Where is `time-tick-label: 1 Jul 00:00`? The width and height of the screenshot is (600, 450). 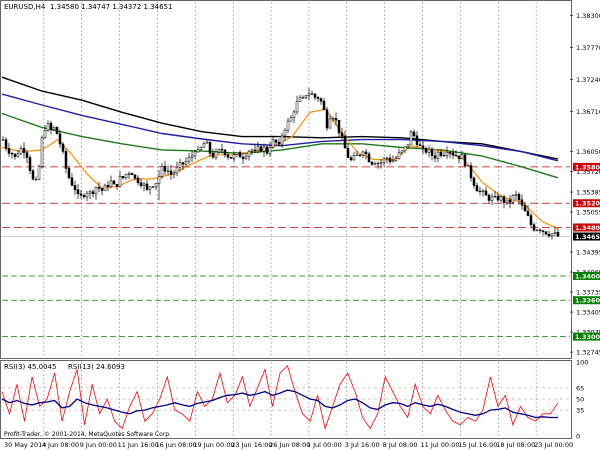
time-tick-label: 1 Jul 00:00 is located at coordinates (324, 445).